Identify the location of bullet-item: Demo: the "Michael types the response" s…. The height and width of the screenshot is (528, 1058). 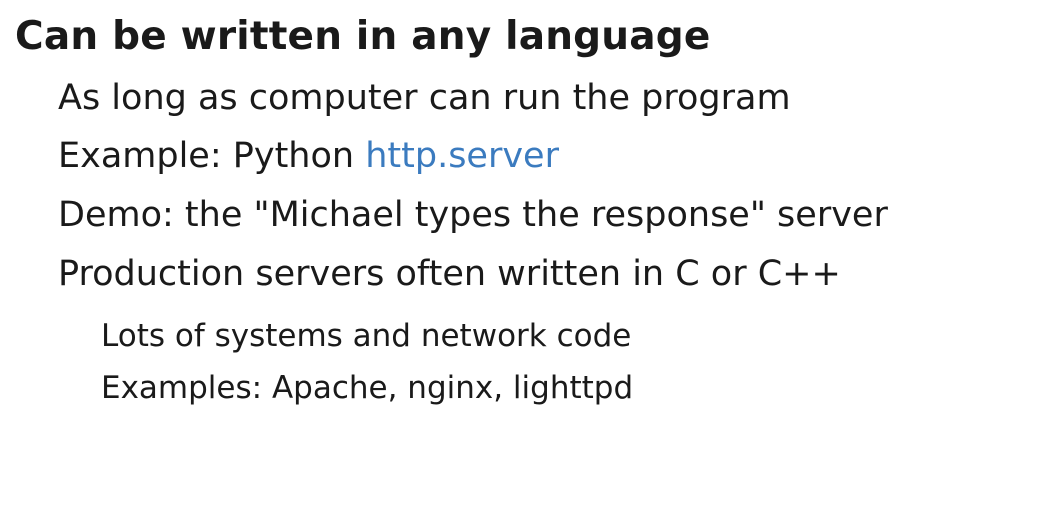
(473, 215).